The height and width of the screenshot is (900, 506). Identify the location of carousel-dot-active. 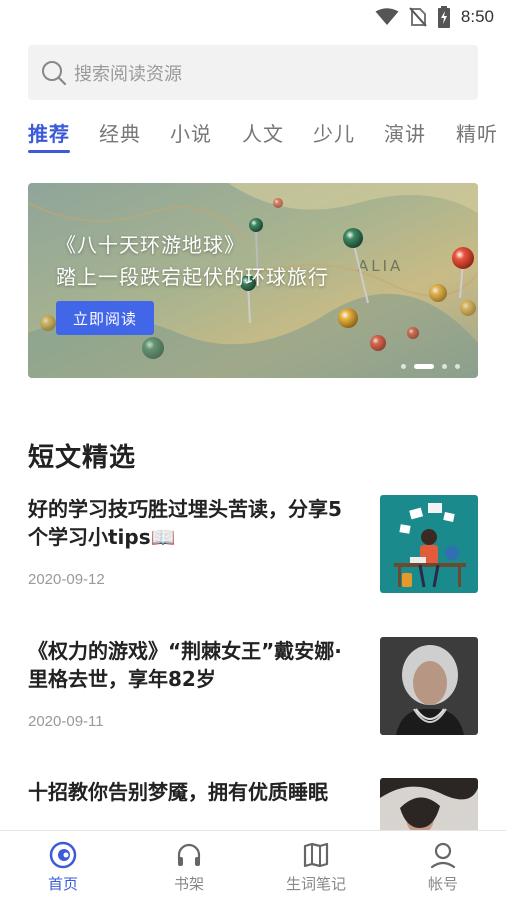
(424, 366).